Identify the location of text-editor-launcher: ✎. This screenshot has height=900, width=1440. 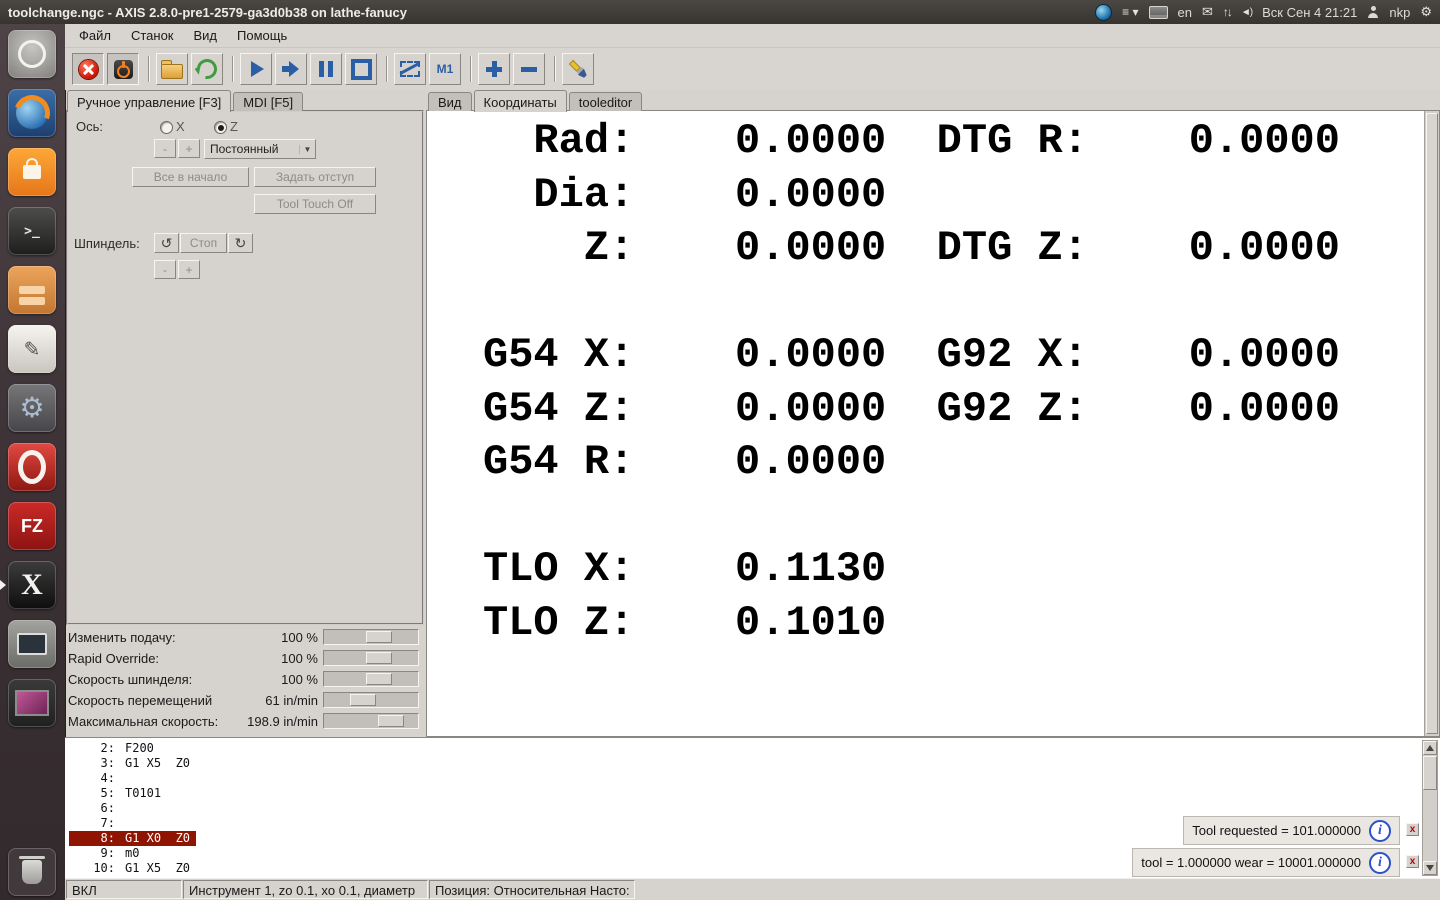
(32, 349).